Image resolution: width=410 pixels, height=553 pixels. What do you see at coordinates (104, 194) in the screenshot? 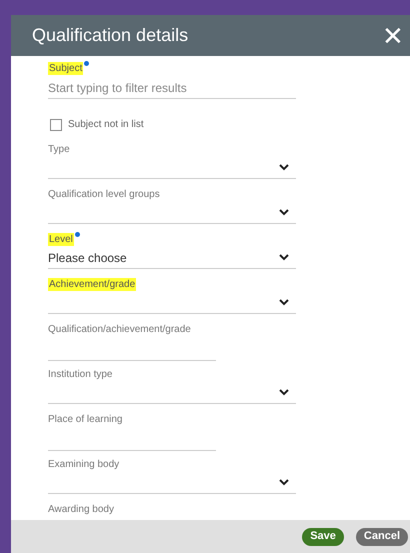
I see `field-label: Qualification level groups` at bounding box center [104, 194].